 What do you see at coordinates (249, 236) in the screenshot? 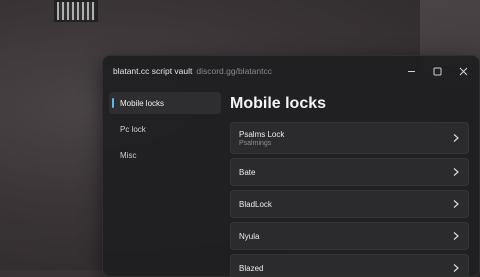
I see `script-name: Nyula` at bounding box center [249, 236].